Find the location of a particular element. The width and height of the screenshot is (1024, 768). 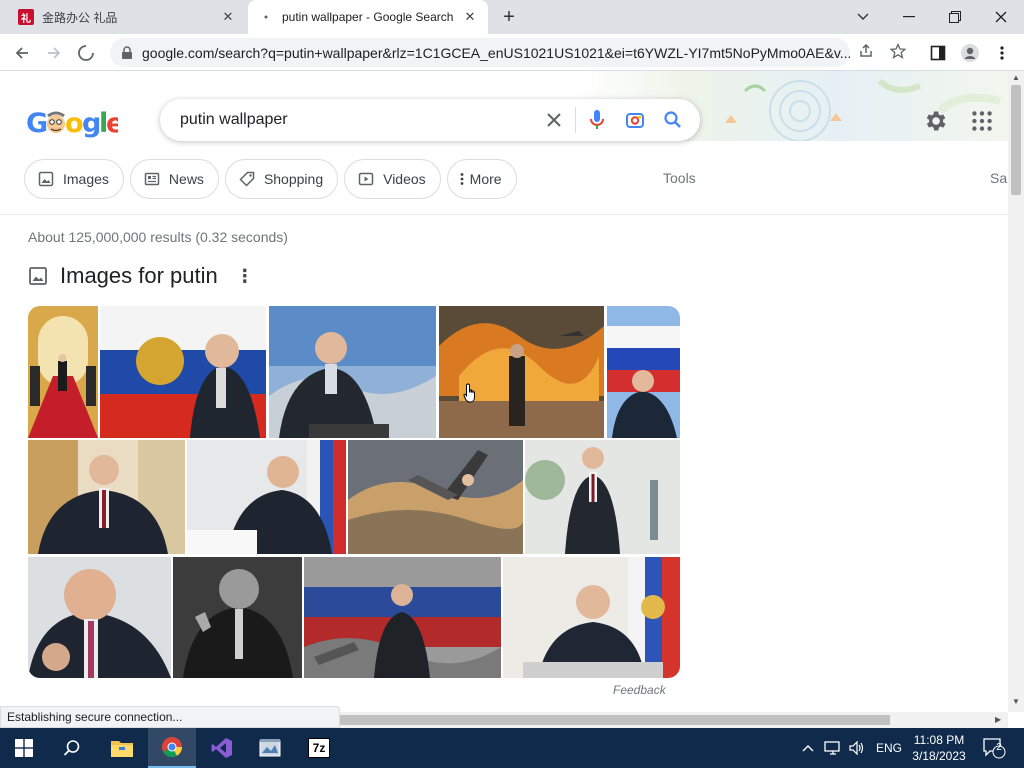

images-section-header: Images for putin ⋮ is located at coordinates (141, 276).